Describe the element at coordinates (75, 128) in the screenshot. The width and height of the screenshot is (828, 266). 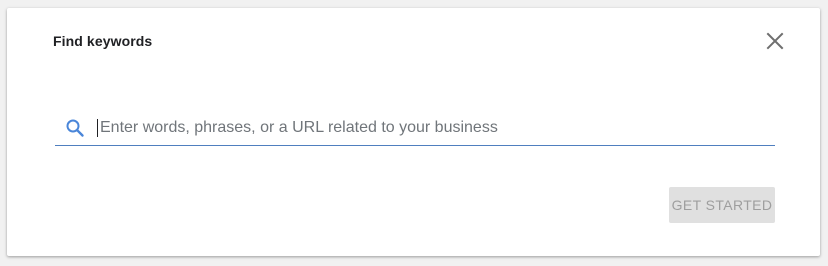
I see `search-icon` at that location.